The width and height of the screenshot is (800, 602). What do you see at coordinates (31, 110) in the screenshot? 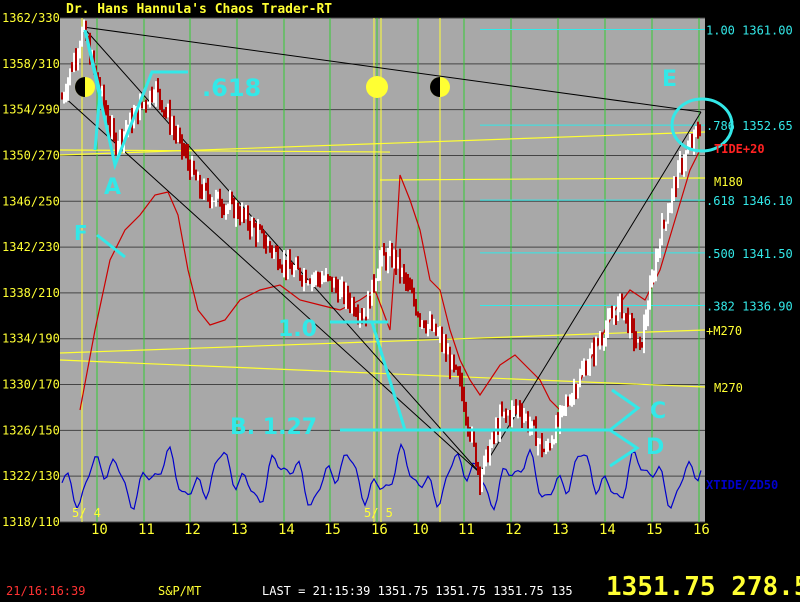
I see `y-tick-label: 1354/290` at bounding box center [31, 110].